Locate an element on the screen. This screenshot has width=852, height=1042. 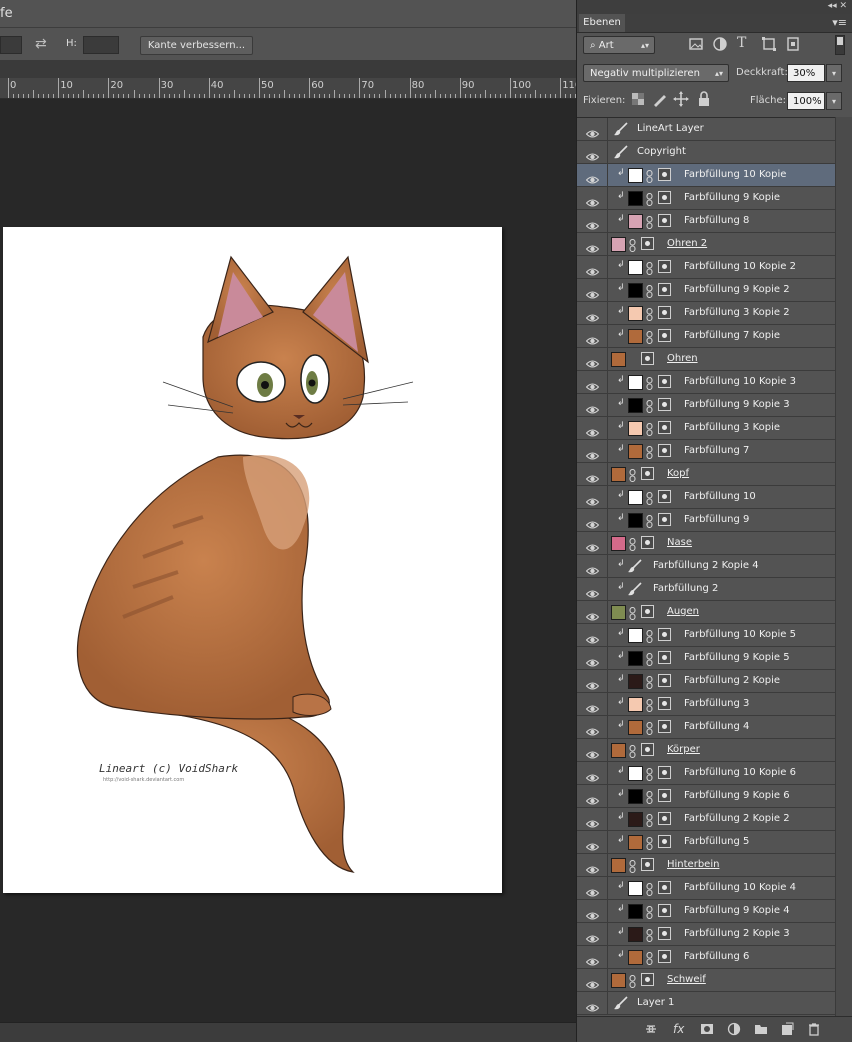
layer-row: Layer 1 is located at coordinates (706, 1003).